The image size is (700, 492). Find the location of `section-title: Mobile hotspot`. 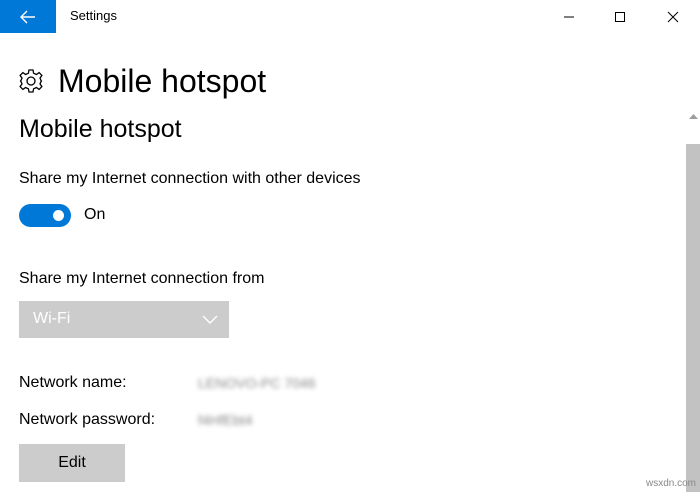

section-title: Mobile hotspot is located at coordinates (100, 129).